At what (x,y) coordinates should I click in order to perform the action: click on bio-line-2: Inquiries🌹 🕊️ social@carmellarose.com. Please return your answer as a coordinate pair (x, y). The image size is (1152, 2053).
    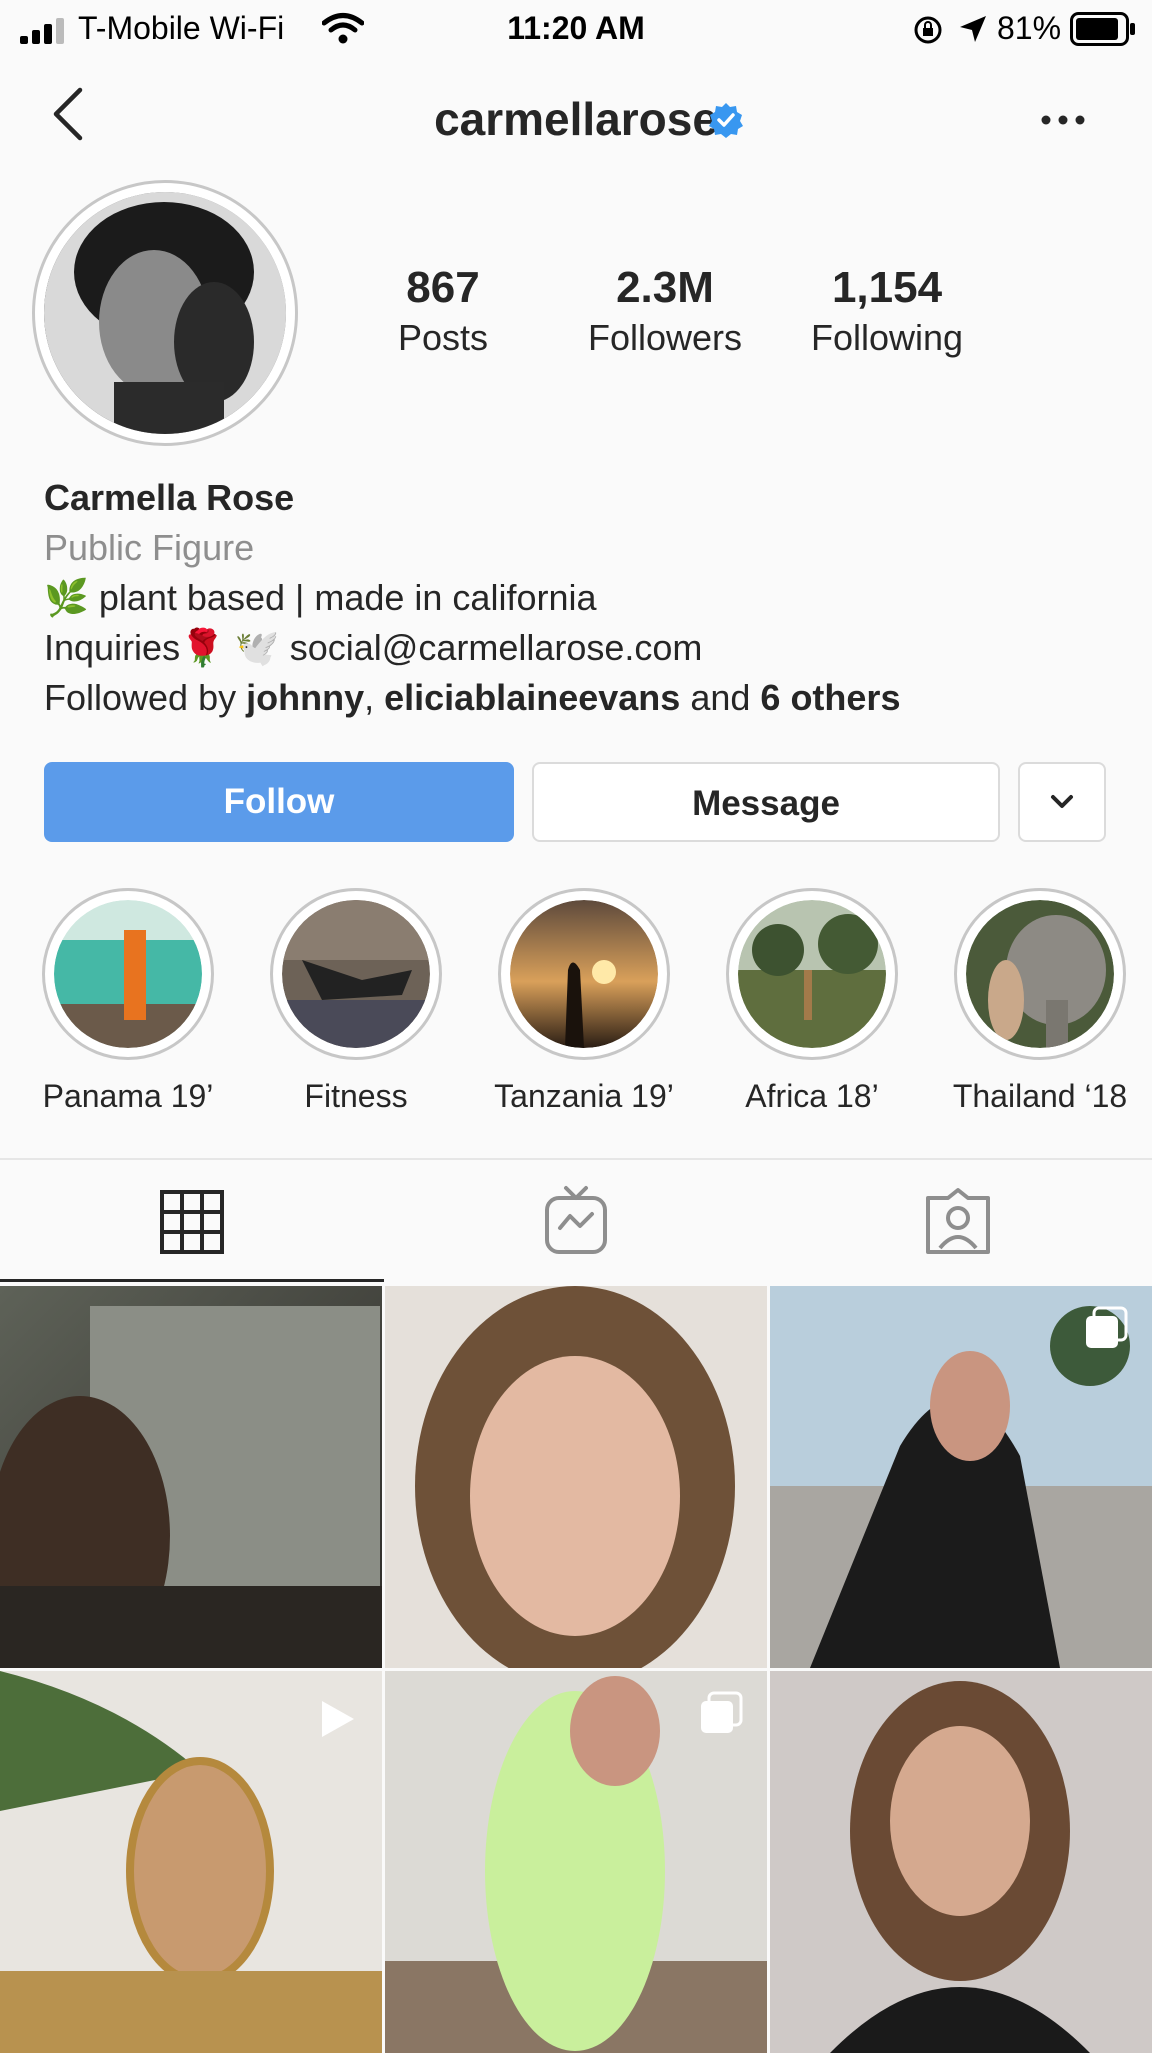
    Looking at the image, I should click on (373, 648).